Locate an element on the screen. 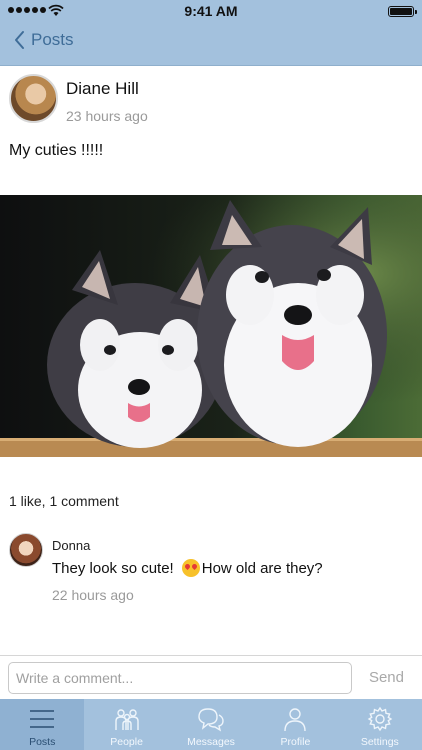  tab-label: Profile is located at coordinates (295, 742).